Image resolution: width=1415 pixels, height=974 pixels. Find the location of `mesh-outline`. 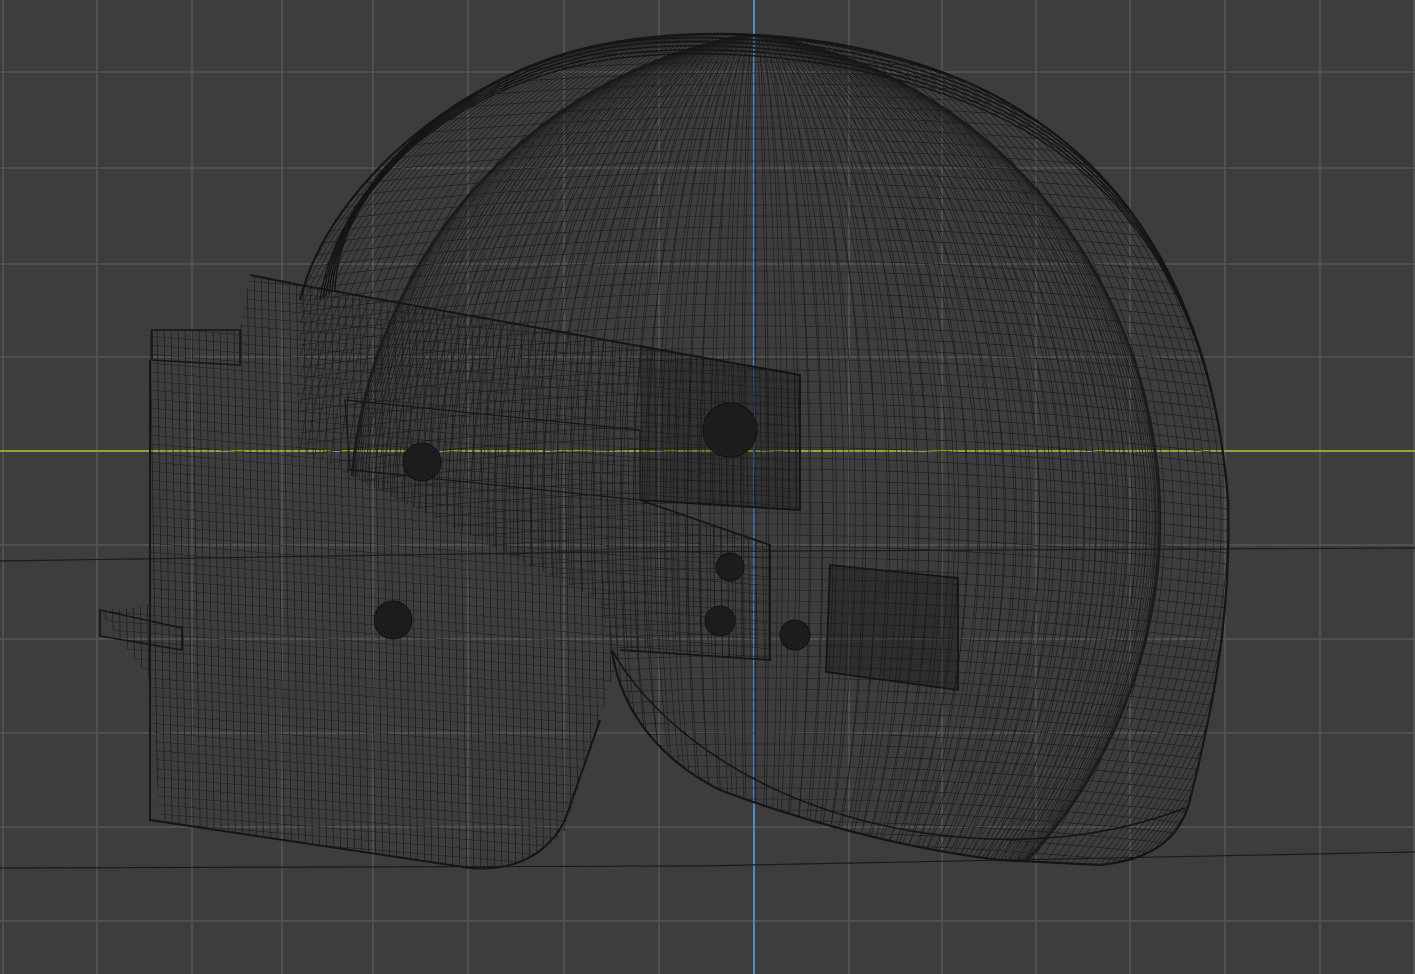

mesh-outline is located at coordinates (196, 347).